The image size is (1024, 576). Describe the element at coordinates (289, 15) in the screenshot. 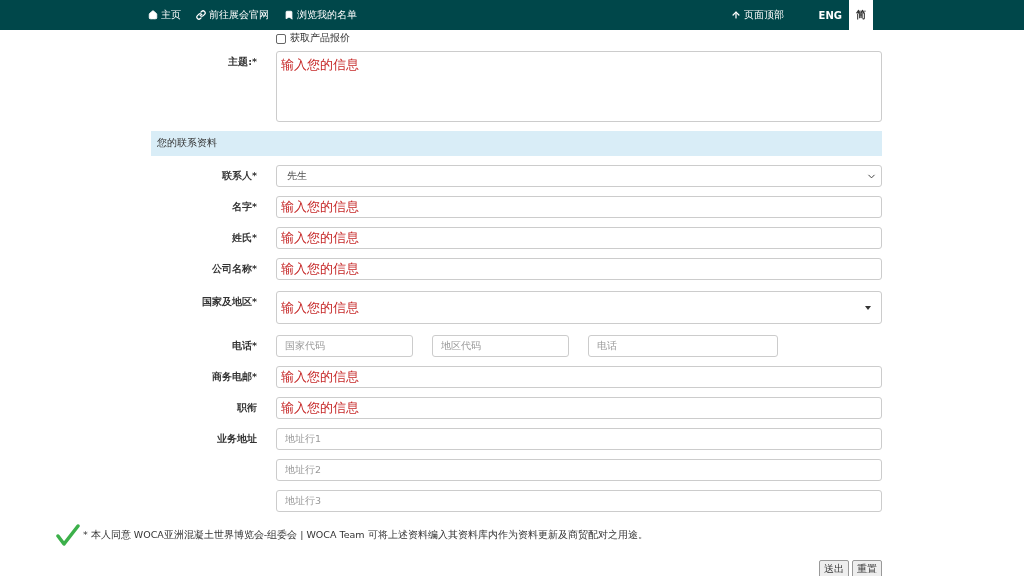

I see `bookmark-icon` at that location.